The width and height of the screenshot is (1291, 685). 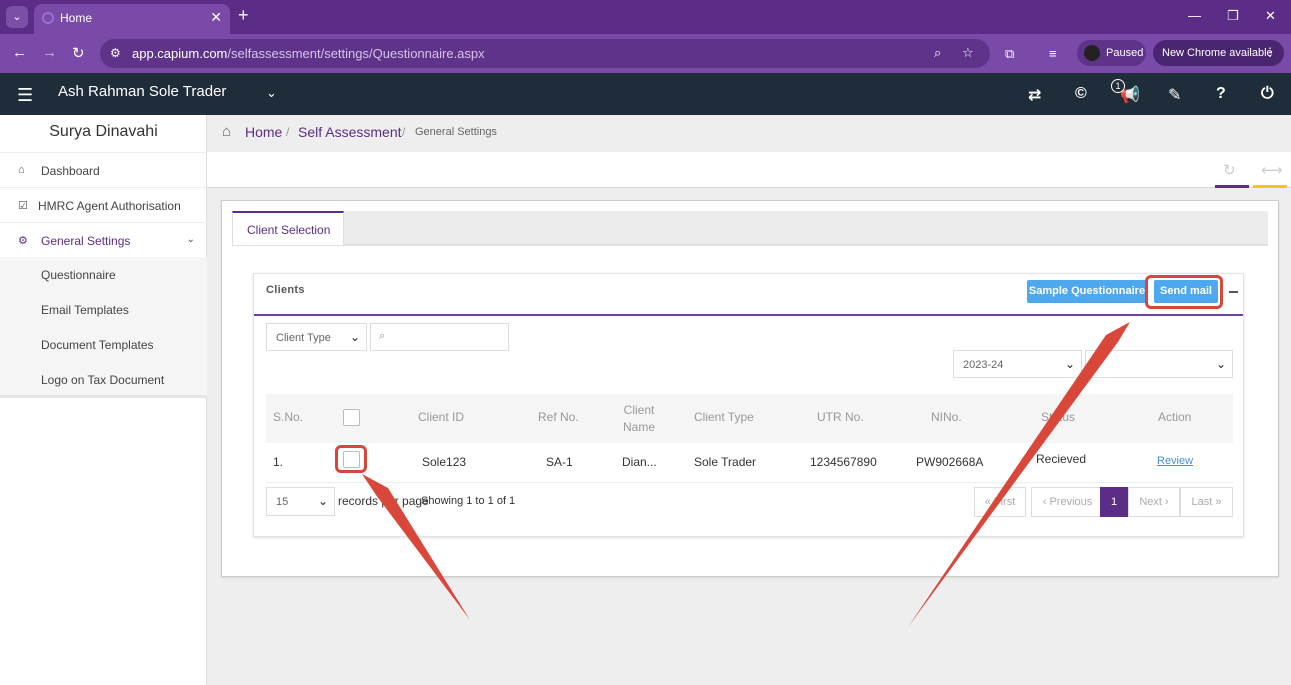 I want to click on page-size-value: 15, so click(x=282, y=502).